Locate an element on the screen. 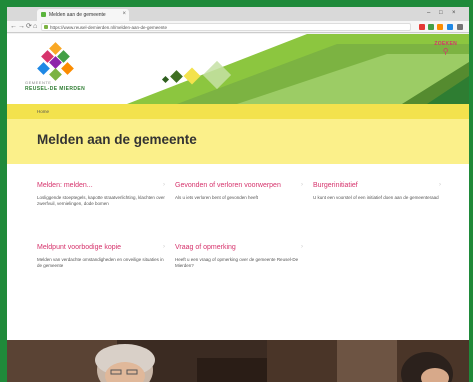  close-window-icon: × is located at coordinates (454, 13).